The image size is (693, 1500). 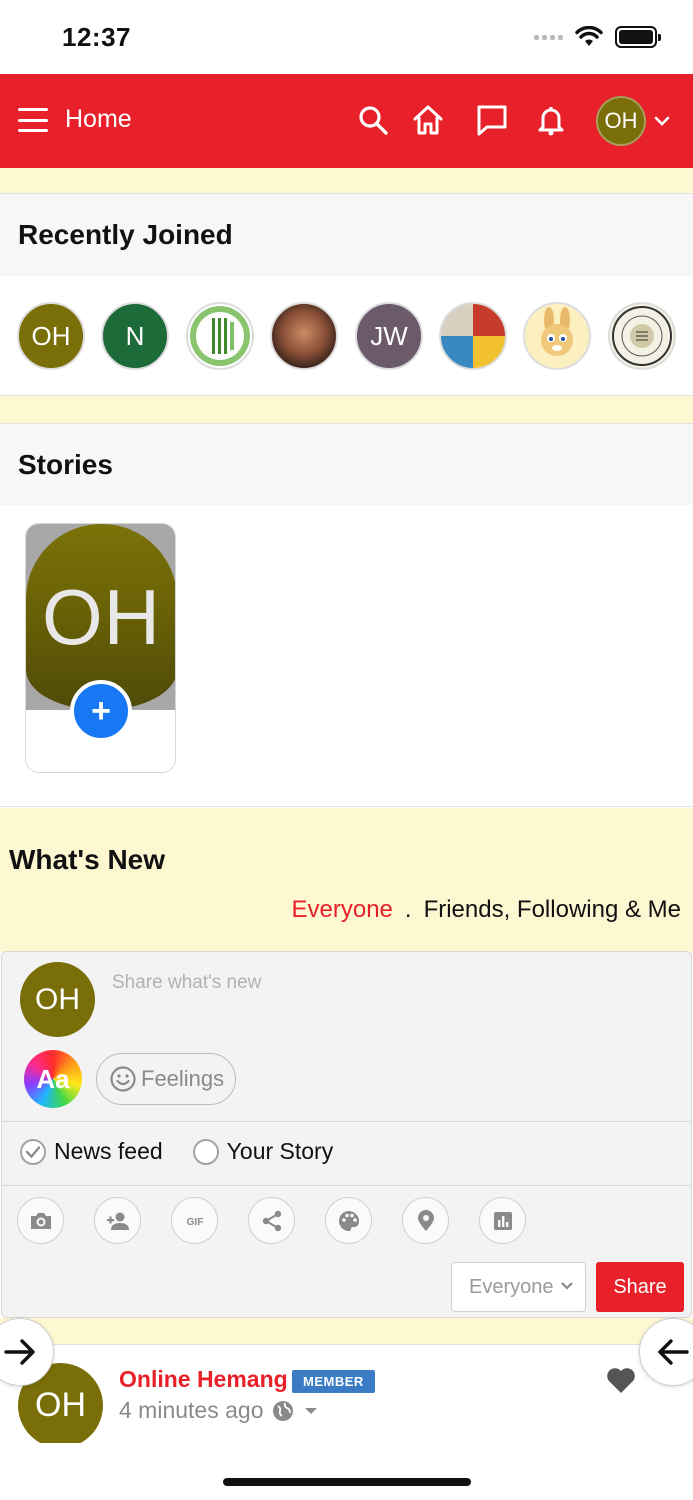 I want to click on news-feed-option: News feed, so click(x=91, y=1151).